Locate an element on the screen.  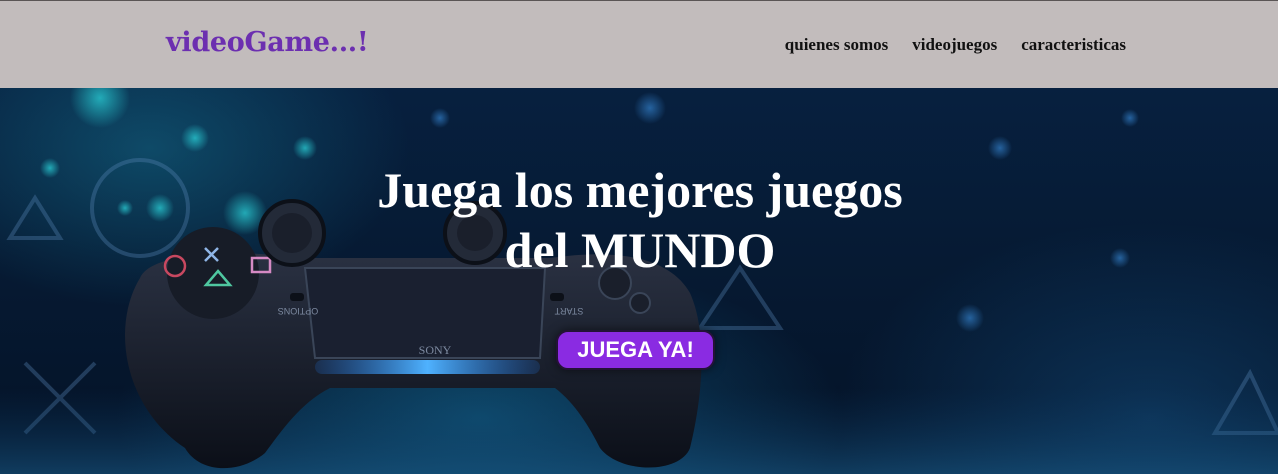
brand-logo: videoGame...! is located at coordinates (267, 42).